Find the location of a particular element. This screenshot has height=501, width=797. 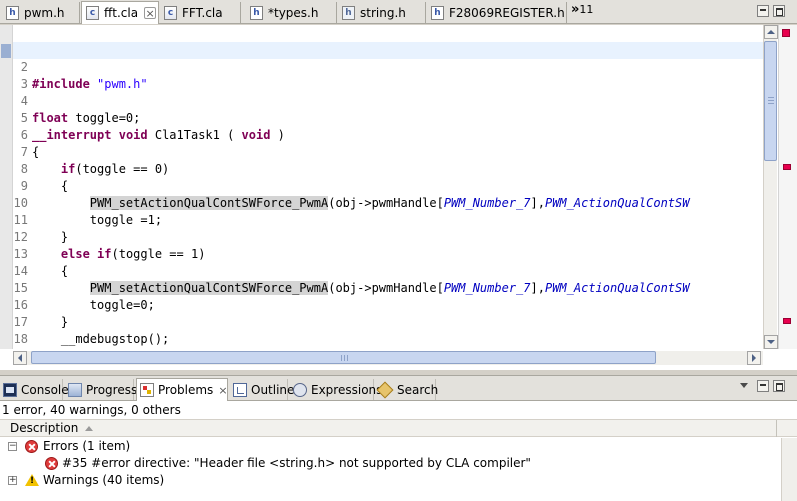

arrow-left-icon is located at coordinates (20, 358).